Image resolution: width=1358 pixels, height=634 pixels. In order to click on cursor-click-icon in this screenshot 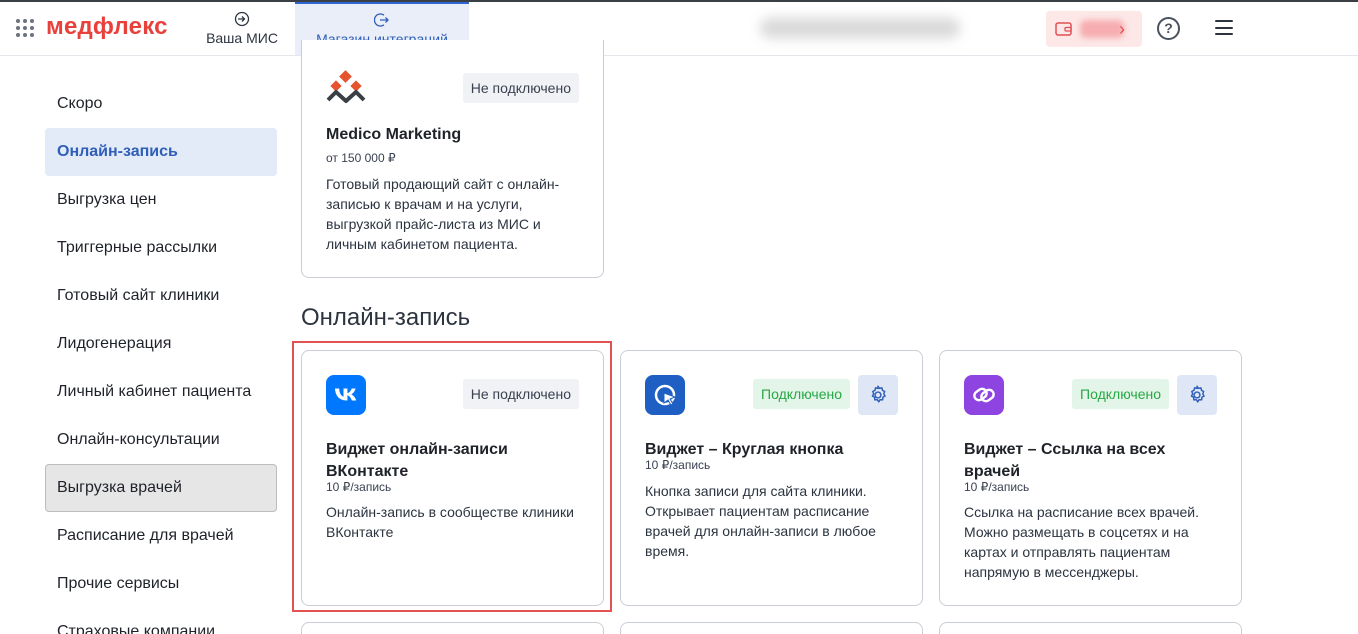, I will do `click(665, 395)`.